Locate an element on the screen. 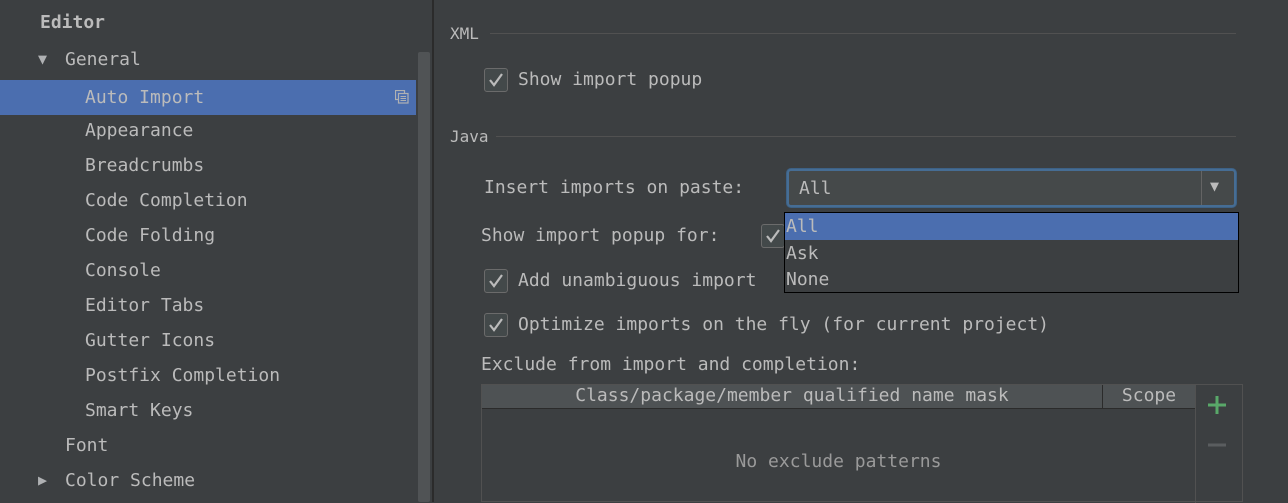 This screenshot has height=503, width=1288. checkbox-label: Add unambiguous import is located at coordinates (637, 280).